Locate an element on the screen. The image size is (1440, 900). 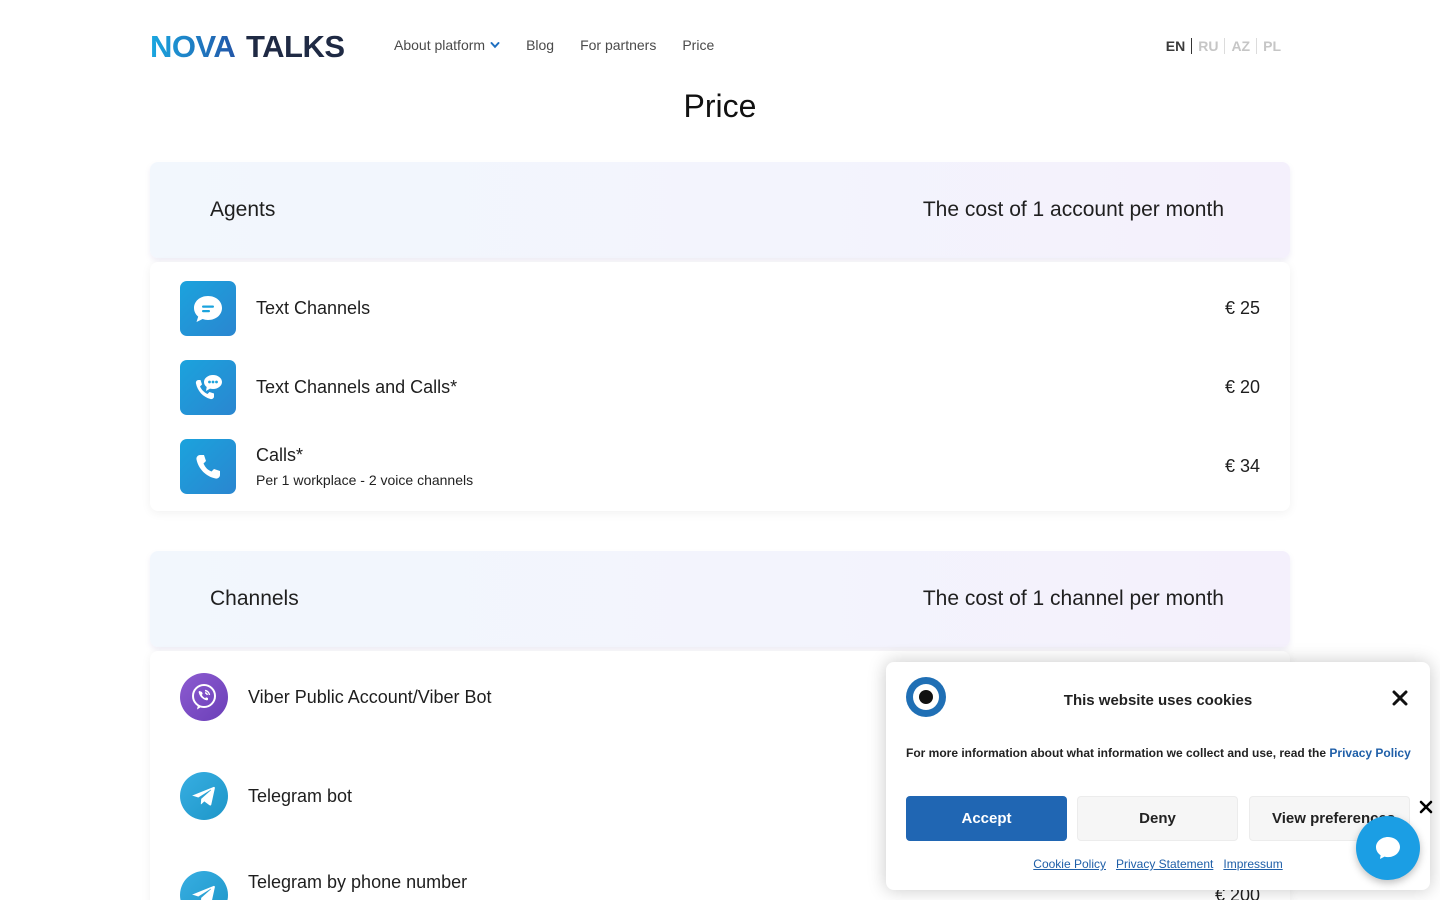
page-title: Price is located at coordinates (720, 106).